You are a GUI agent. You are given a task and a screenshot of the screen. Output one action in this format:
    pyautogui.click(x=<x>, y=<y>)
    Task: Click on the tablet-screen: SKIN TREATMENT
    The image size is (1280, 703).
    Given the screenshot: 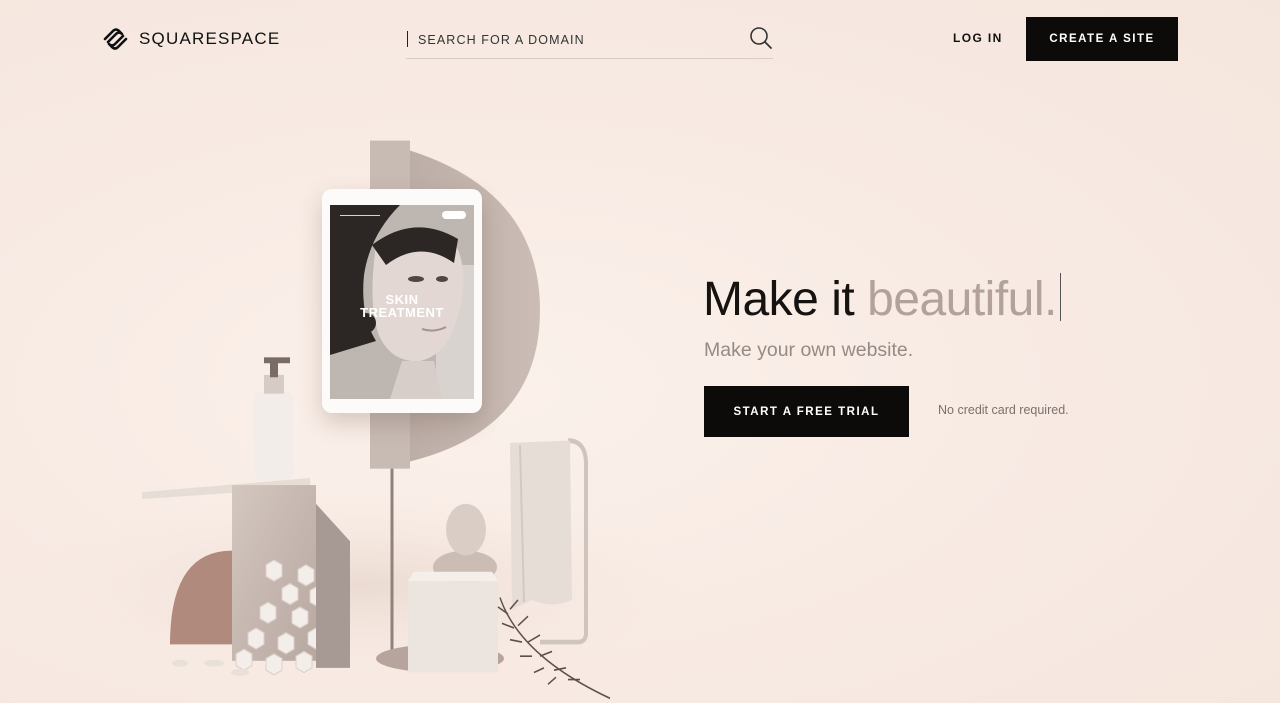 What is the action you would take?
    pyautogui.click(x=402, y=302)
    